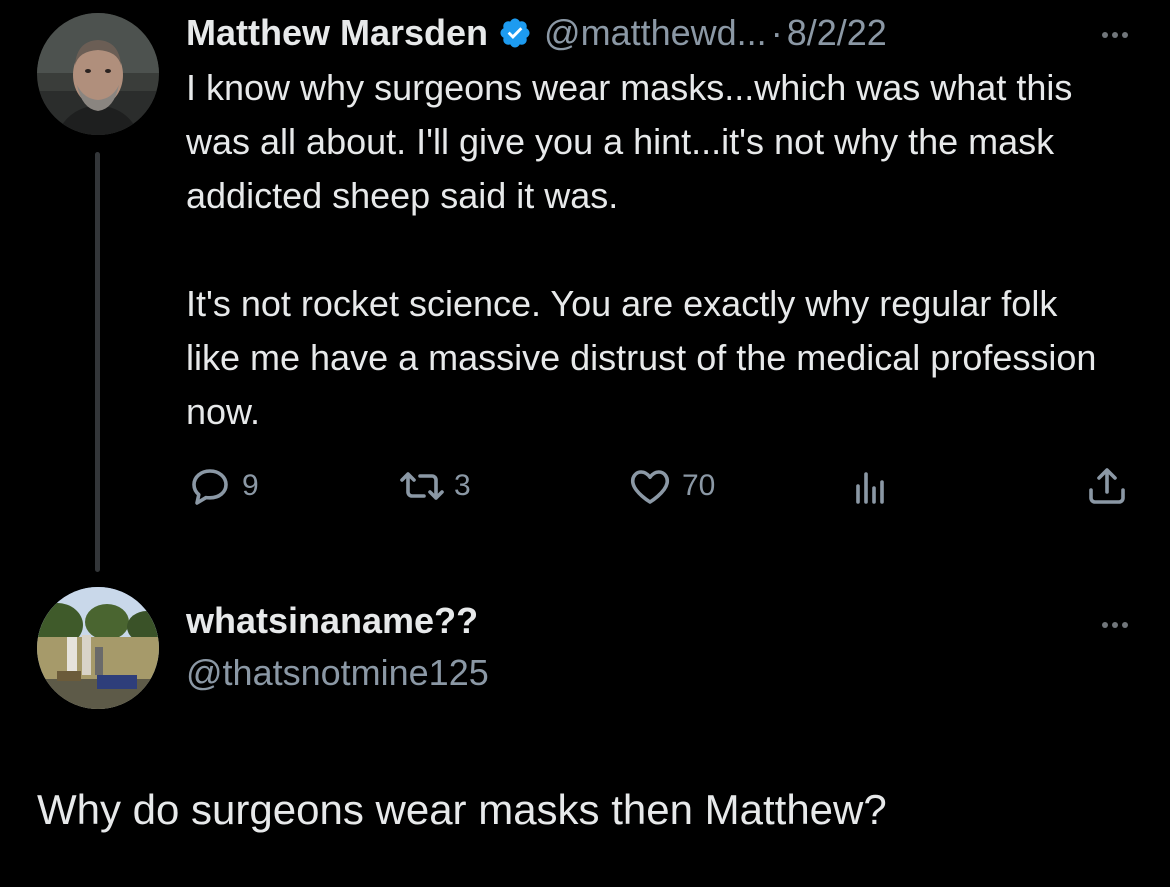 The width and height of the screenshot is (1170, 887). I want to click on author-name: Matthew Marsden, so click(337, 33).